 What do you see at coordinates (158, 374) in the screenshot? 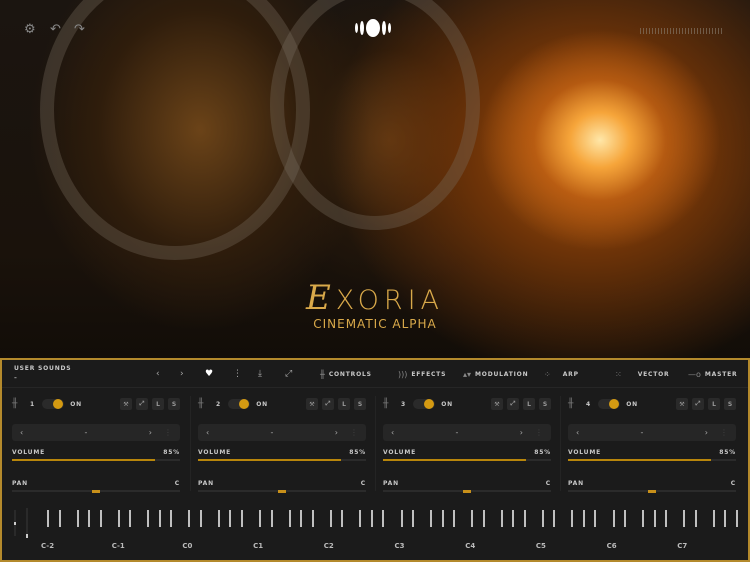
I see `prev-preset-button: ‹` at bounding box center [158, 374].